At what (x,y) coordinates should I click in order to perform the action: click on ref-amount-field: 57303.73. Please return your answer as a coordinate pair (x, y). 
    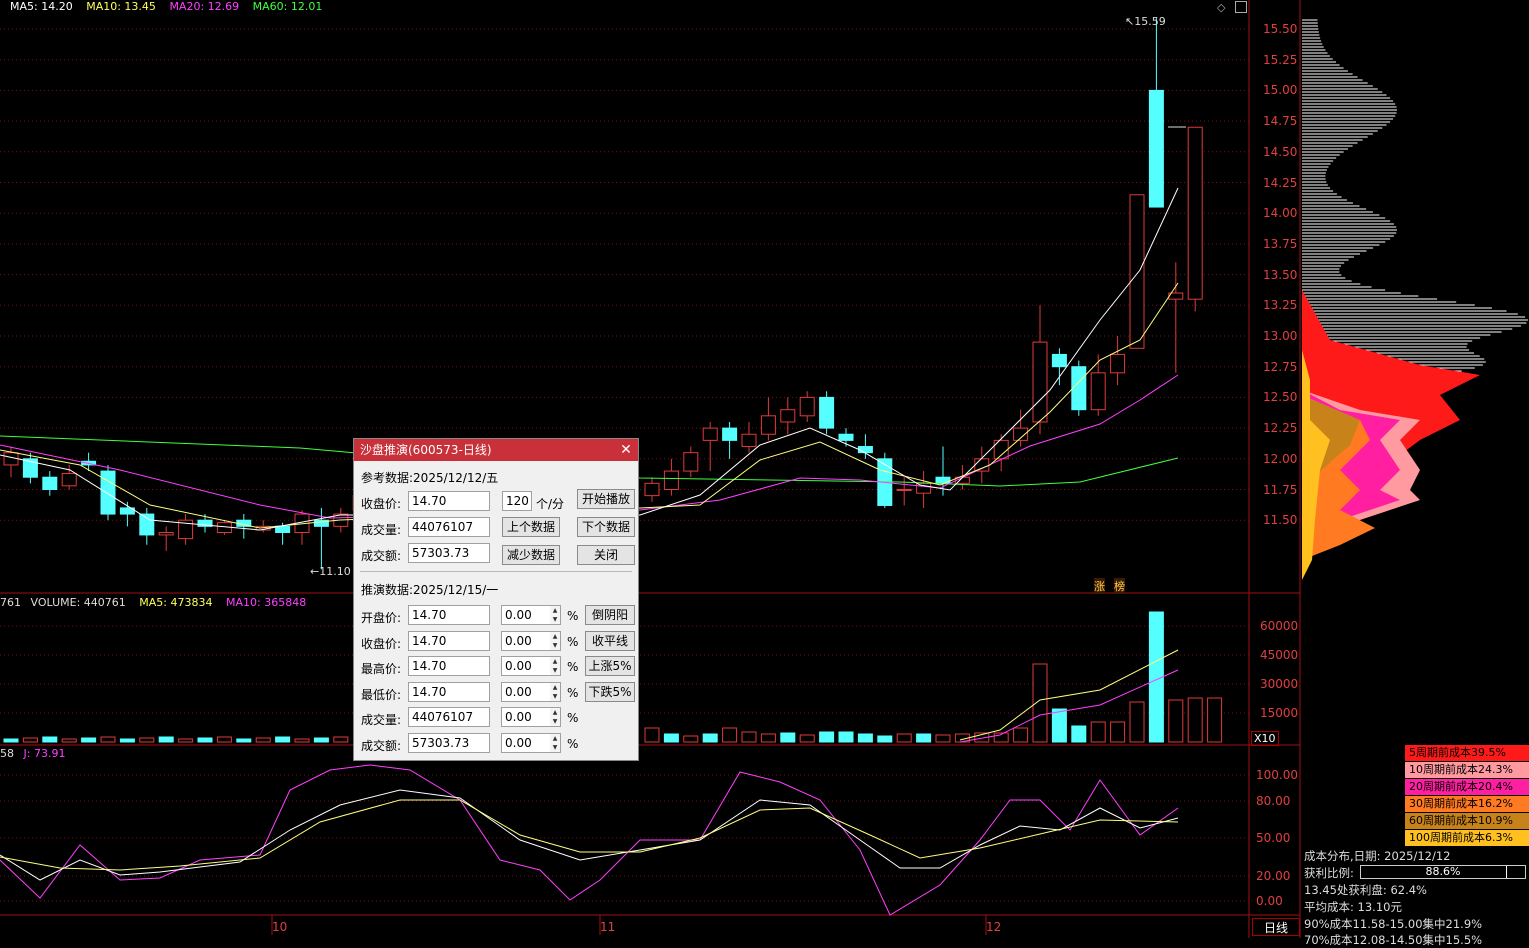
    Looking at the image, I should click on (449, 553).